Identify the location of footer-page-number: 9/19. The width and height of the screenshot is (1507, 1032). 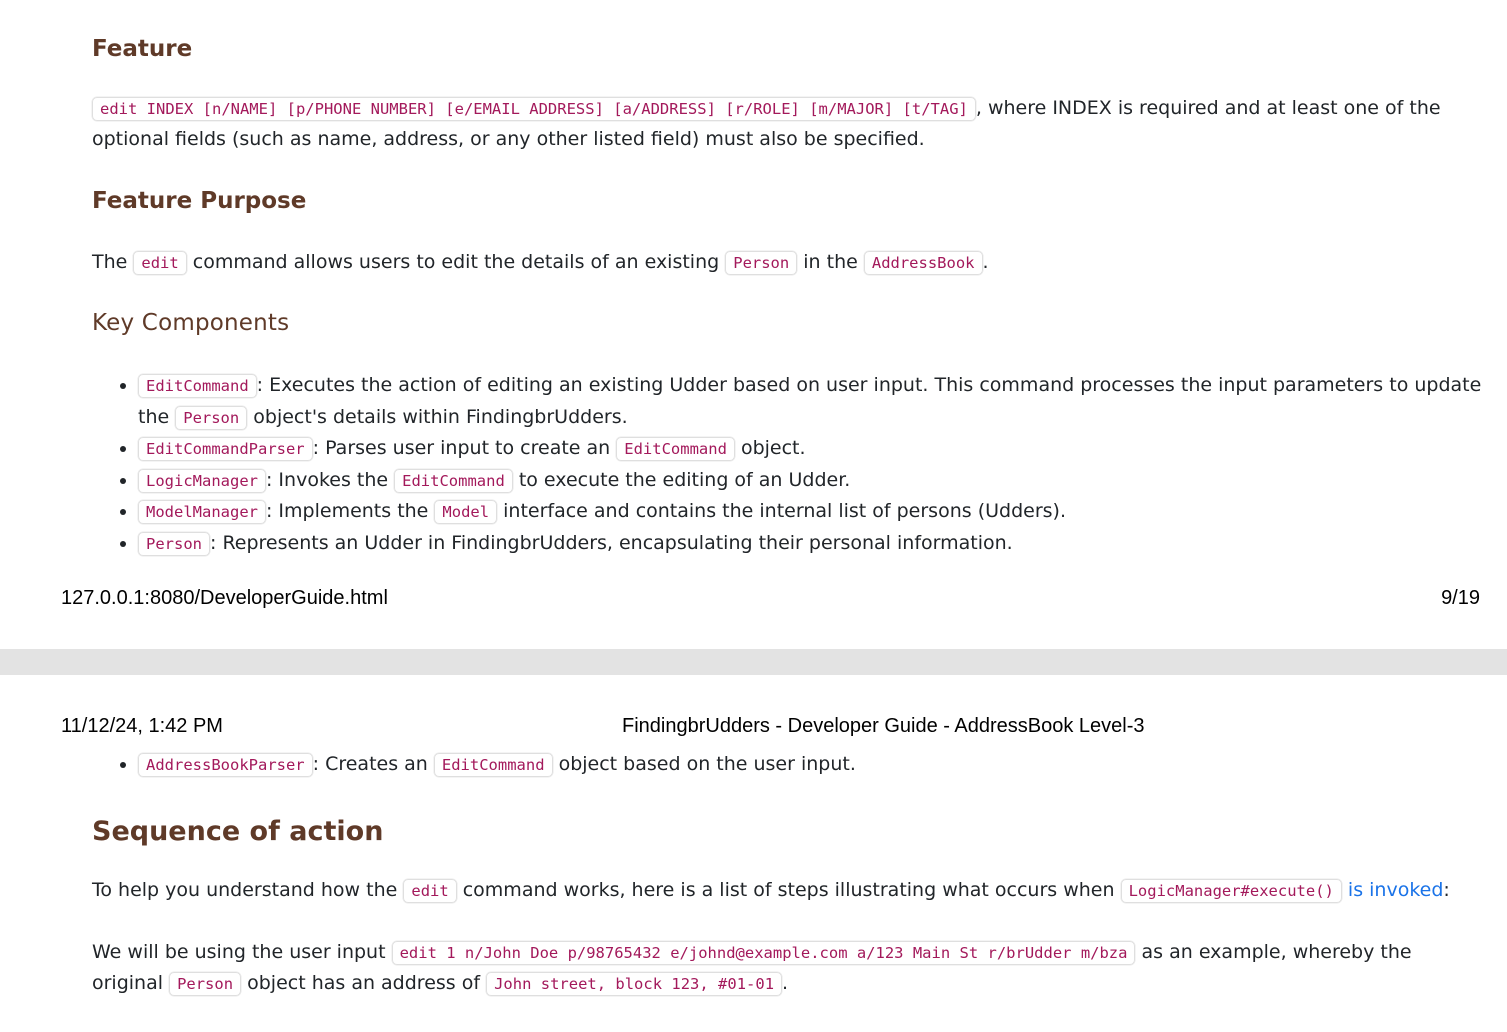
(1460, 598).